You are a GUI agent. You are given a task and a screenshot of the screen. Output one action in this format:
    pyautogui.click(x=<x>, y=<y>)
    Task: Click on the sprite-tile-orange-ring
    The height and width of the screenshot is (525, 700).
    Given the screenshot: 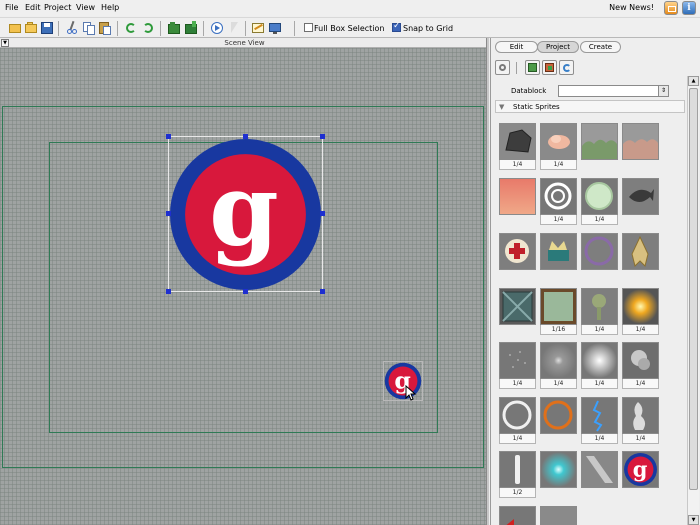 What is the action you would take?
    pyautogui.click(x=558, y=415)
    